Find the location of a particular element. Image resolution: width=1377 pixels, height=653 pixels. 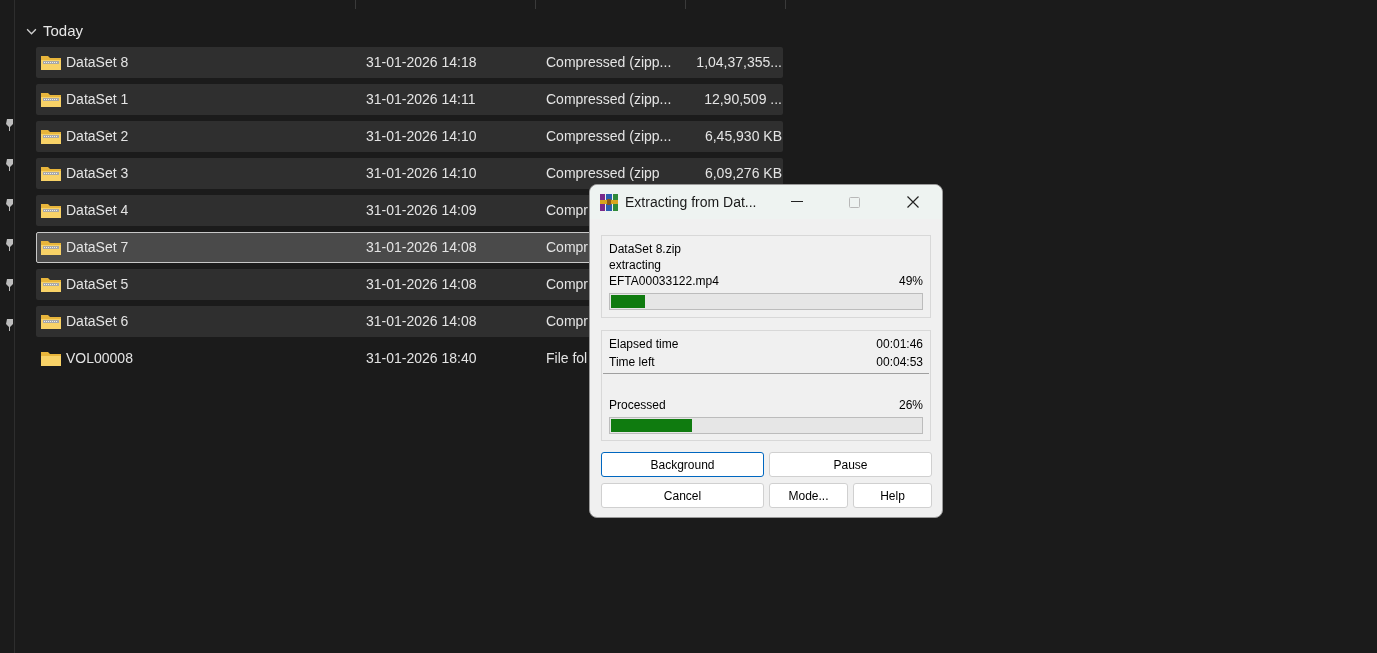

dialog-button: Pause is located at coordinates (850, 464).